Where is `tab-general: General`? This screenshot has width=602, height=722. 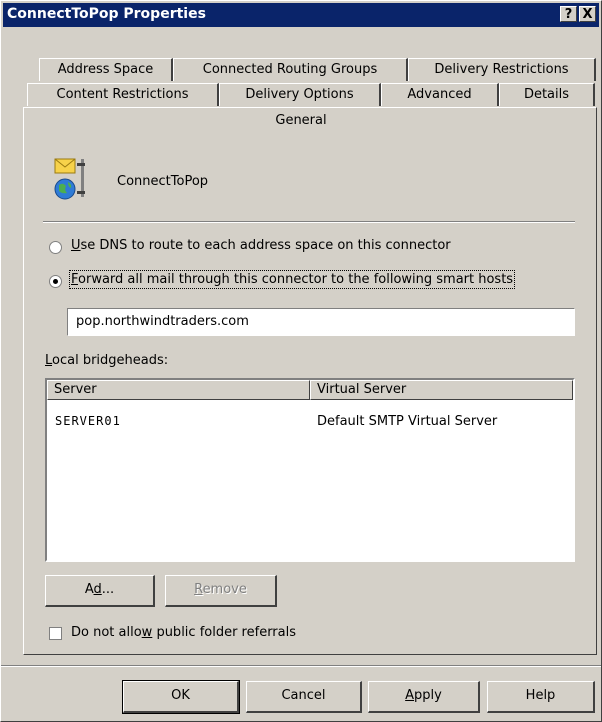
tab-general: General is located at coordinates (301, 120).